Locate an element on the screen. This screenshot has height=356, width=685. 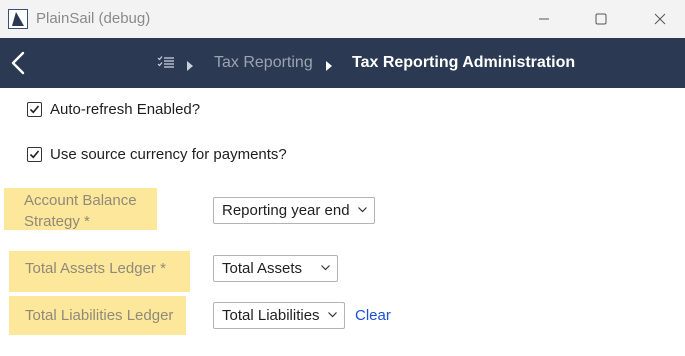
auto-refresh-label: Auto-refresh Enabled? is located at coordinates (125, 109).